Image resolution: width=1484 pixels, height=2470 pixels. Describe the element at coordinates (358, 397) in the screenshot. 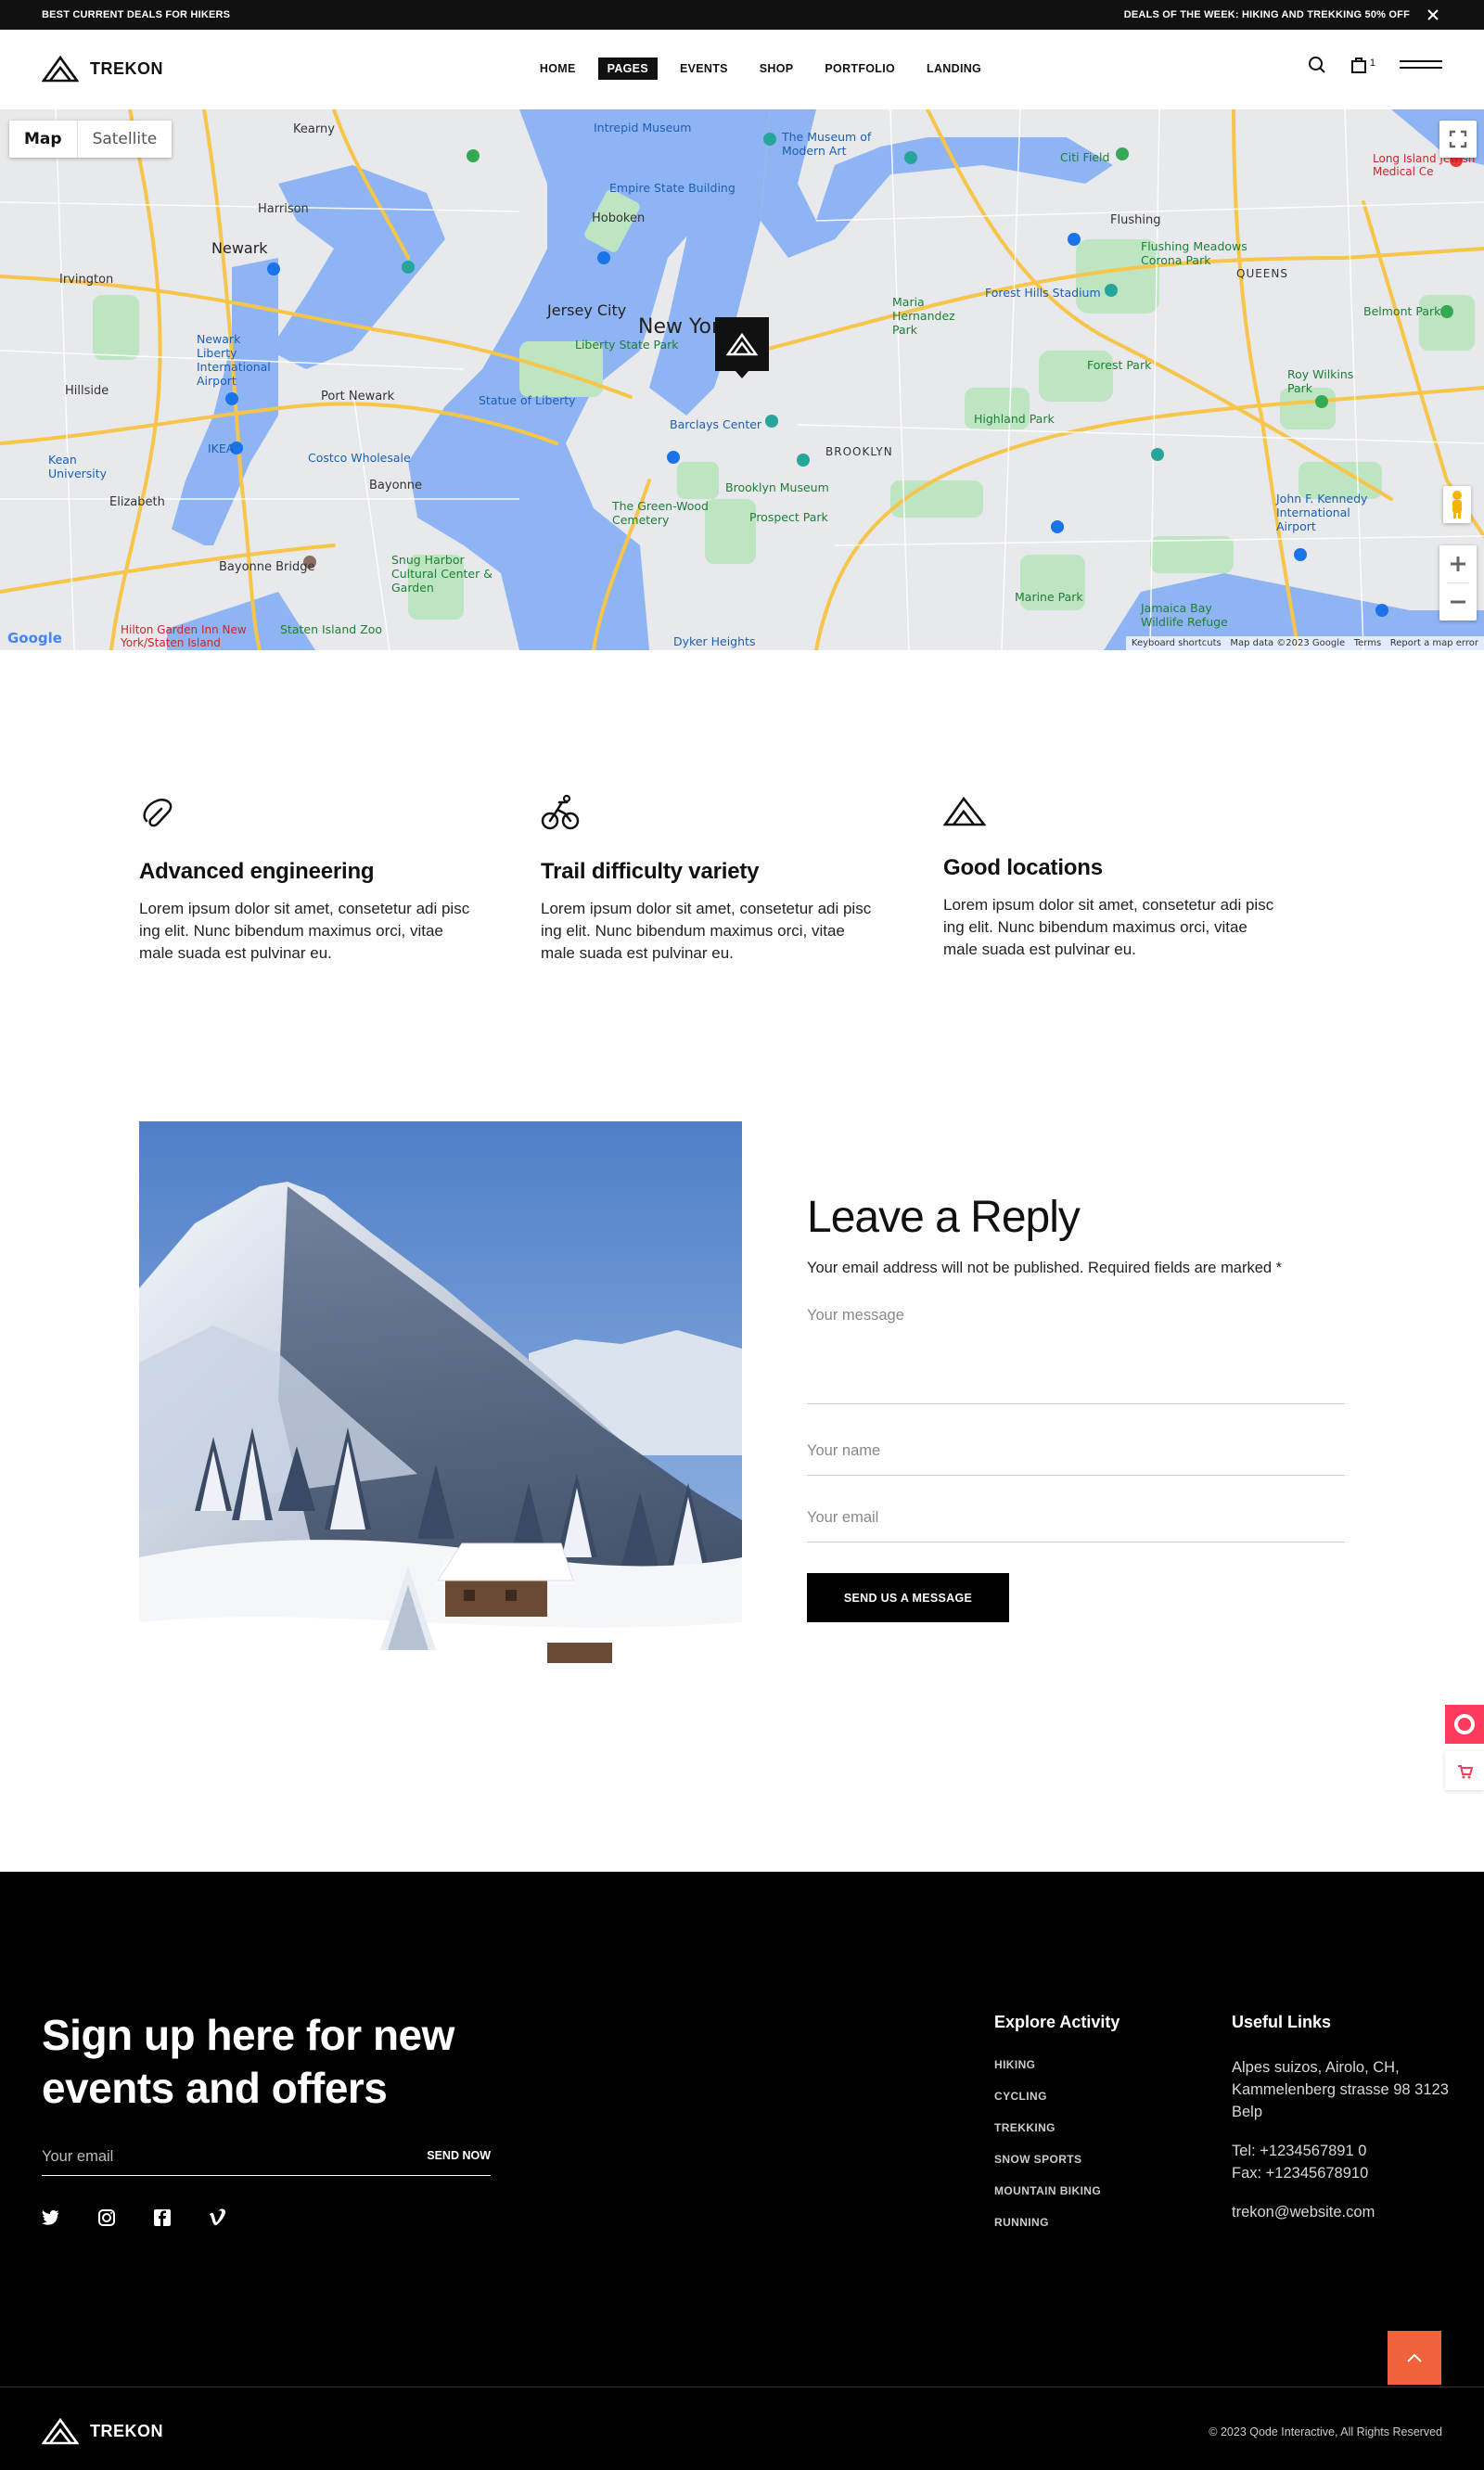

I see `map-label-port-newark: Port Newark` at that location.